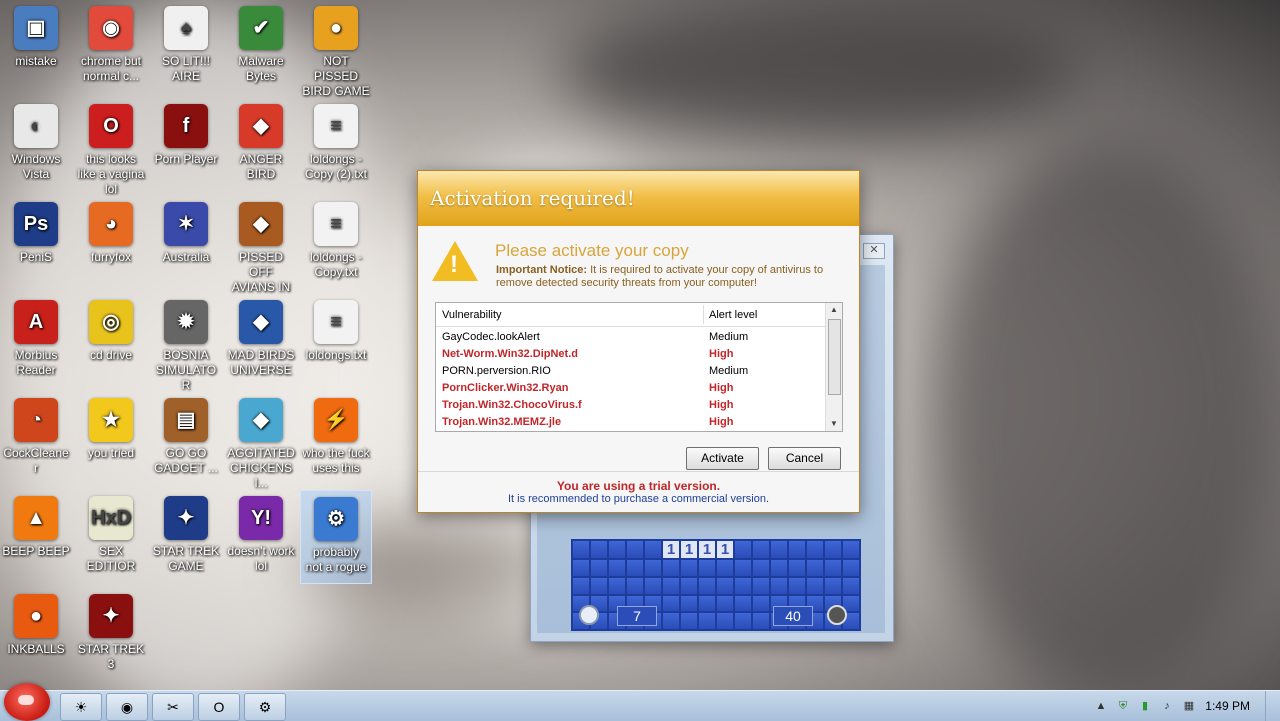 The height and width of the screenshot is (721, 1280). I want to click on desktop-icon: ✦ STAR TREK GAME, so click(186, 537).